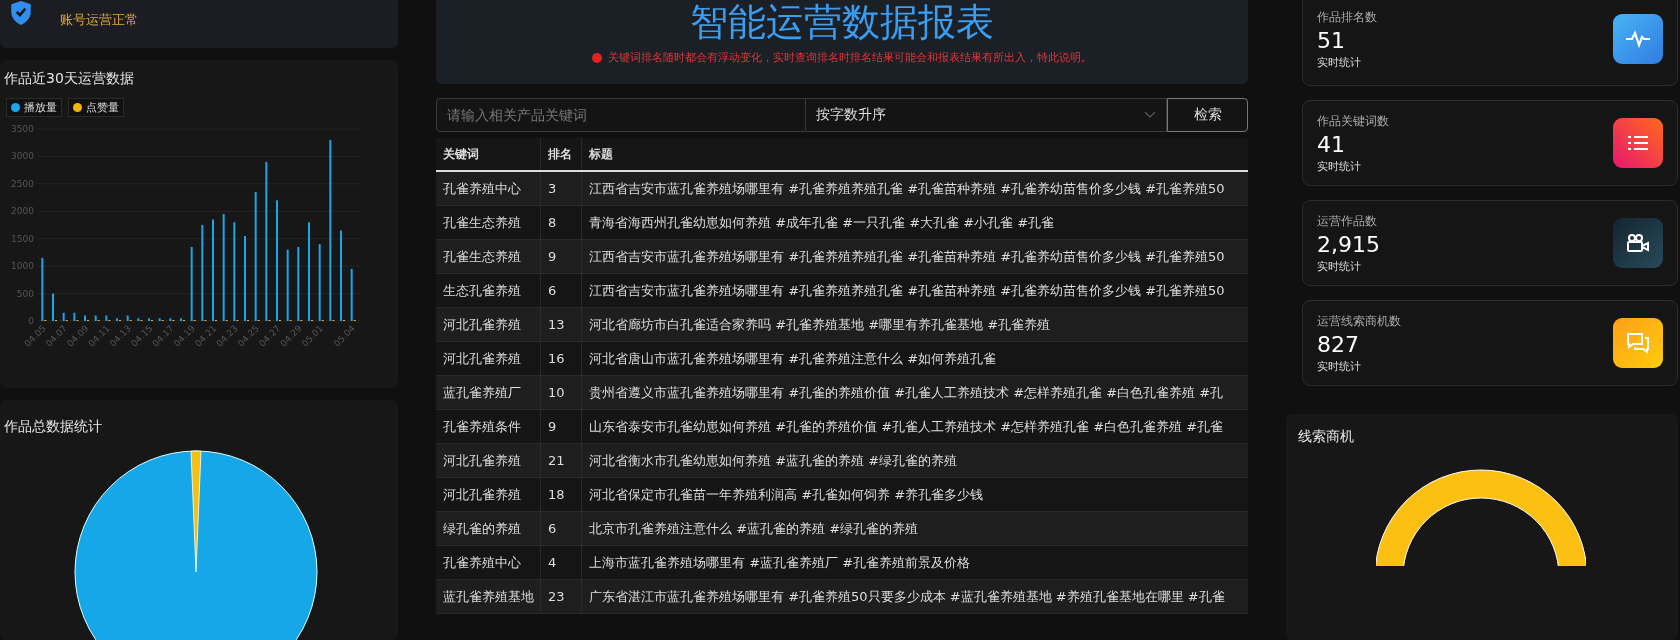  I want to click on table-cell-text: 北京市孔雀养殖注意什么 #蓝孔雀的养殖 #绿孔雀的养殖, so click(754, 528).